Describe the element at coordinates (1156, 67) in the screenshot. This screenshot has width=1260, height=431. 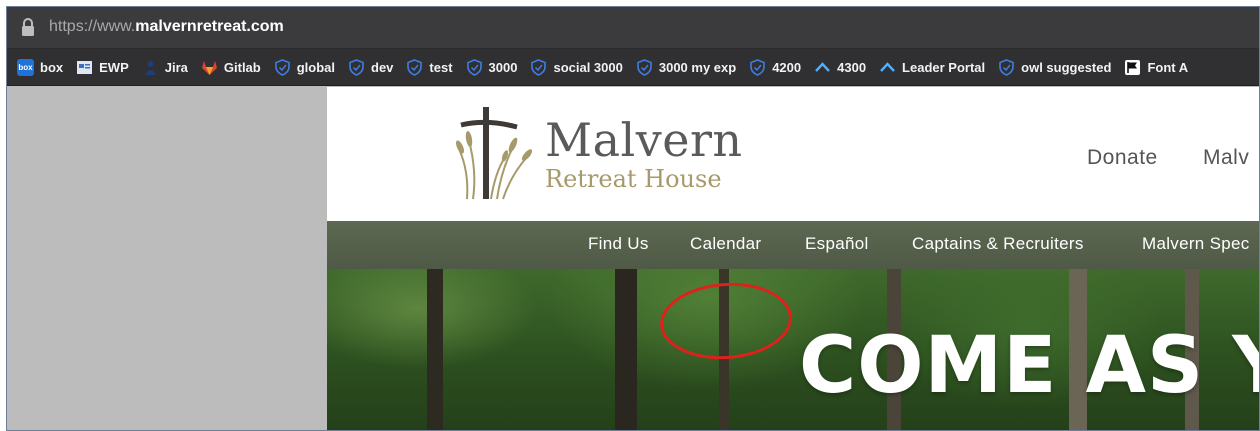
I see `bookmark-font-a: Font A` at that location.